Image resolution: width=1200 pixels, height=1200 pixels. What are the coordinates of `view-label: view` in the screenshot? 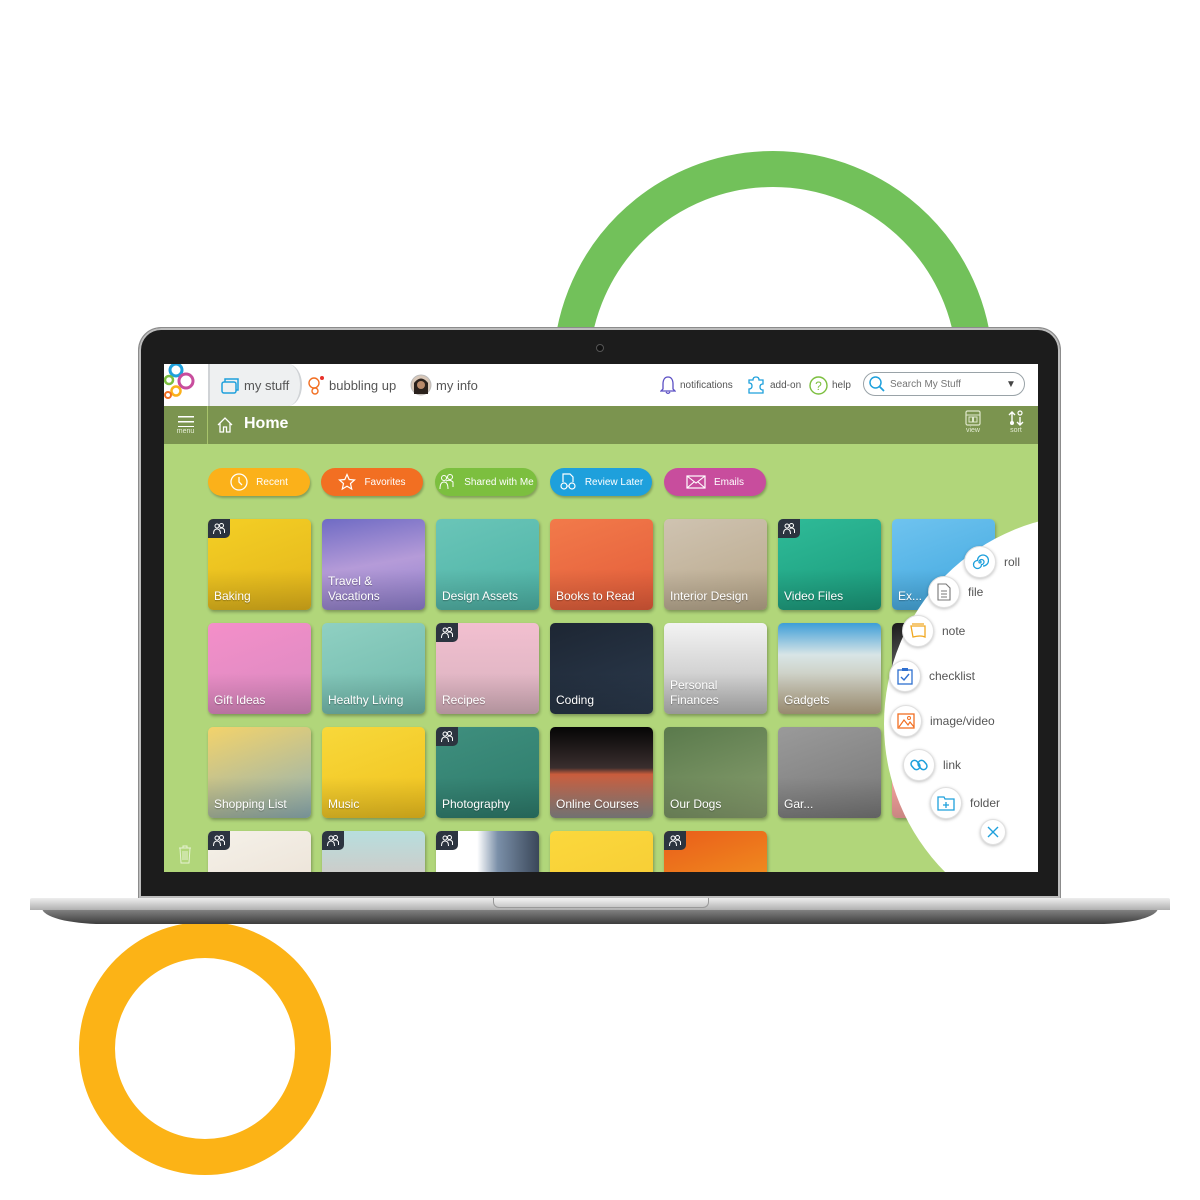 It's located at (972, 430).